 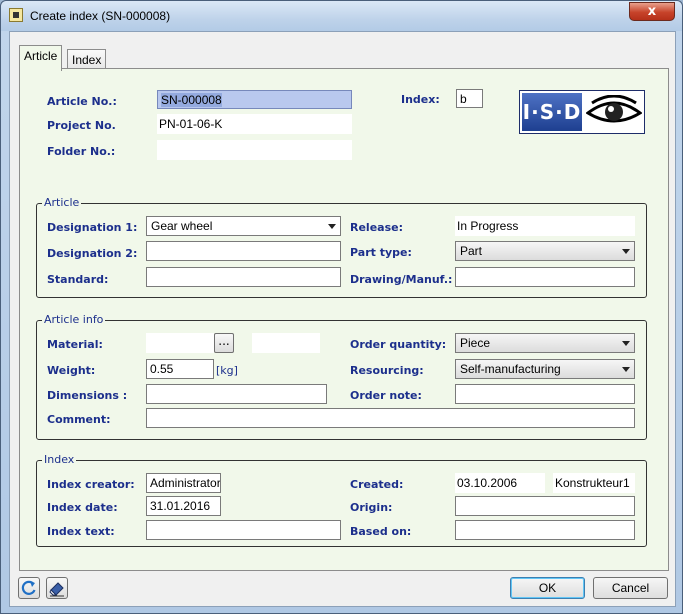 I want to click on designation2-label: Designation 2:, so click(x=92, y=253).